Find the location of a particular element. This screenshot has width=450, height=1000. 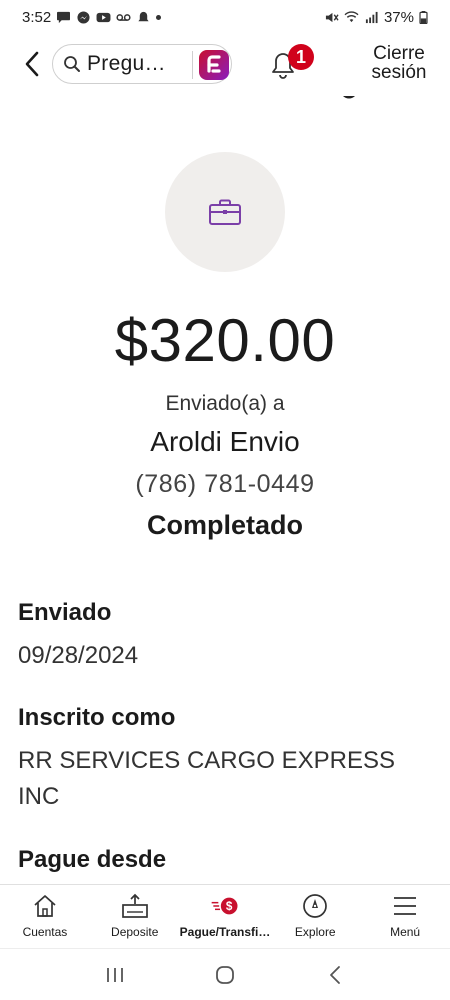

pay-transfer-icon: $ is located at coordinates (224, 906).